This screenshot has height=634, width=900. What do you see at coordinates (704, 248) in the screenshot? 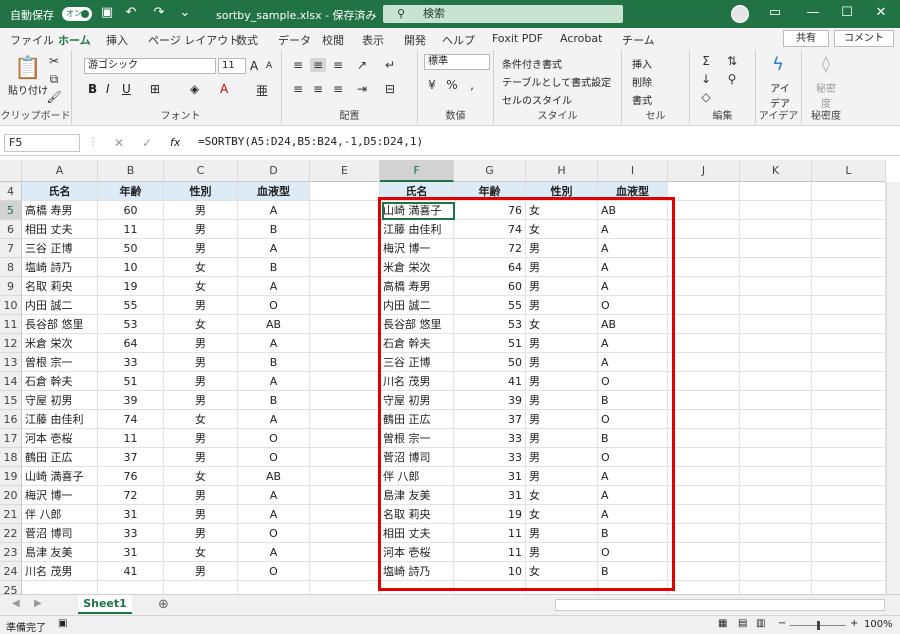
I see `cell-J7` at bounding box center [704, 248].